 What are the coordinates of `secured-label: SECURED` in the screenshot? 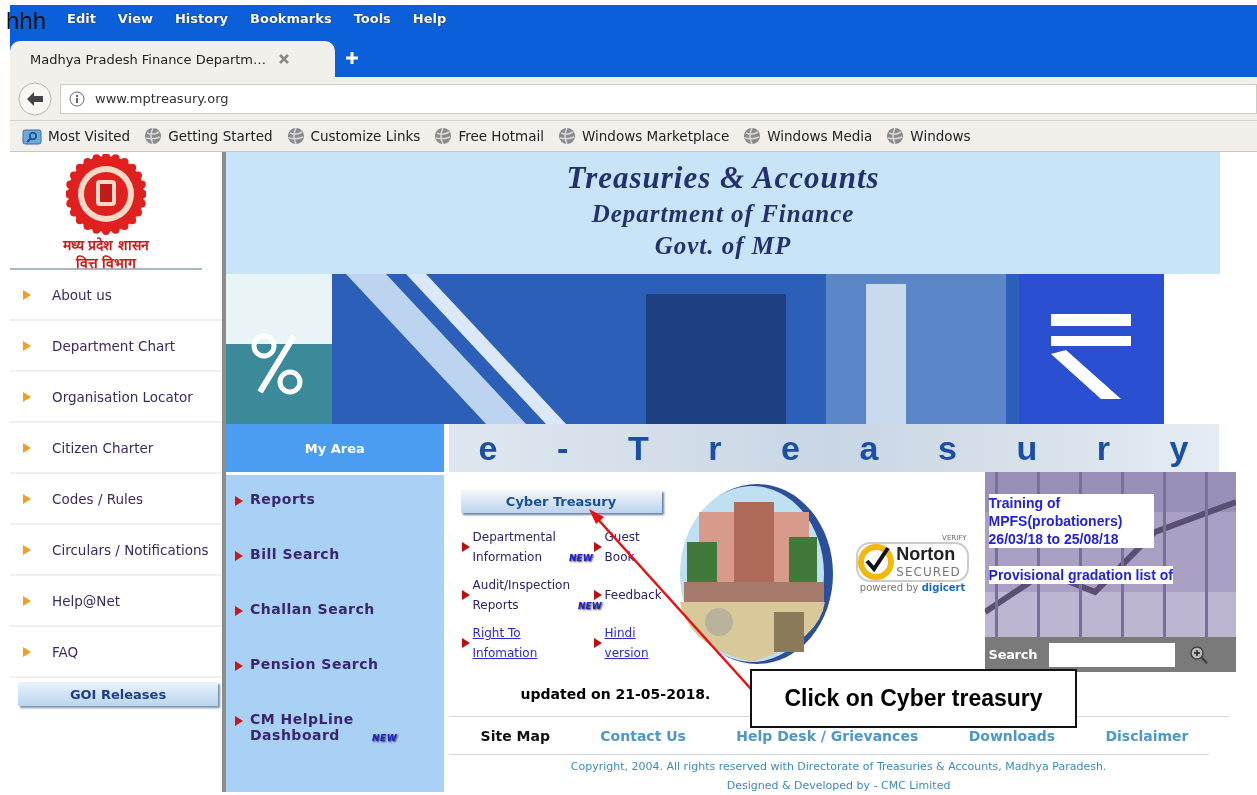 It's located at (928, 572).